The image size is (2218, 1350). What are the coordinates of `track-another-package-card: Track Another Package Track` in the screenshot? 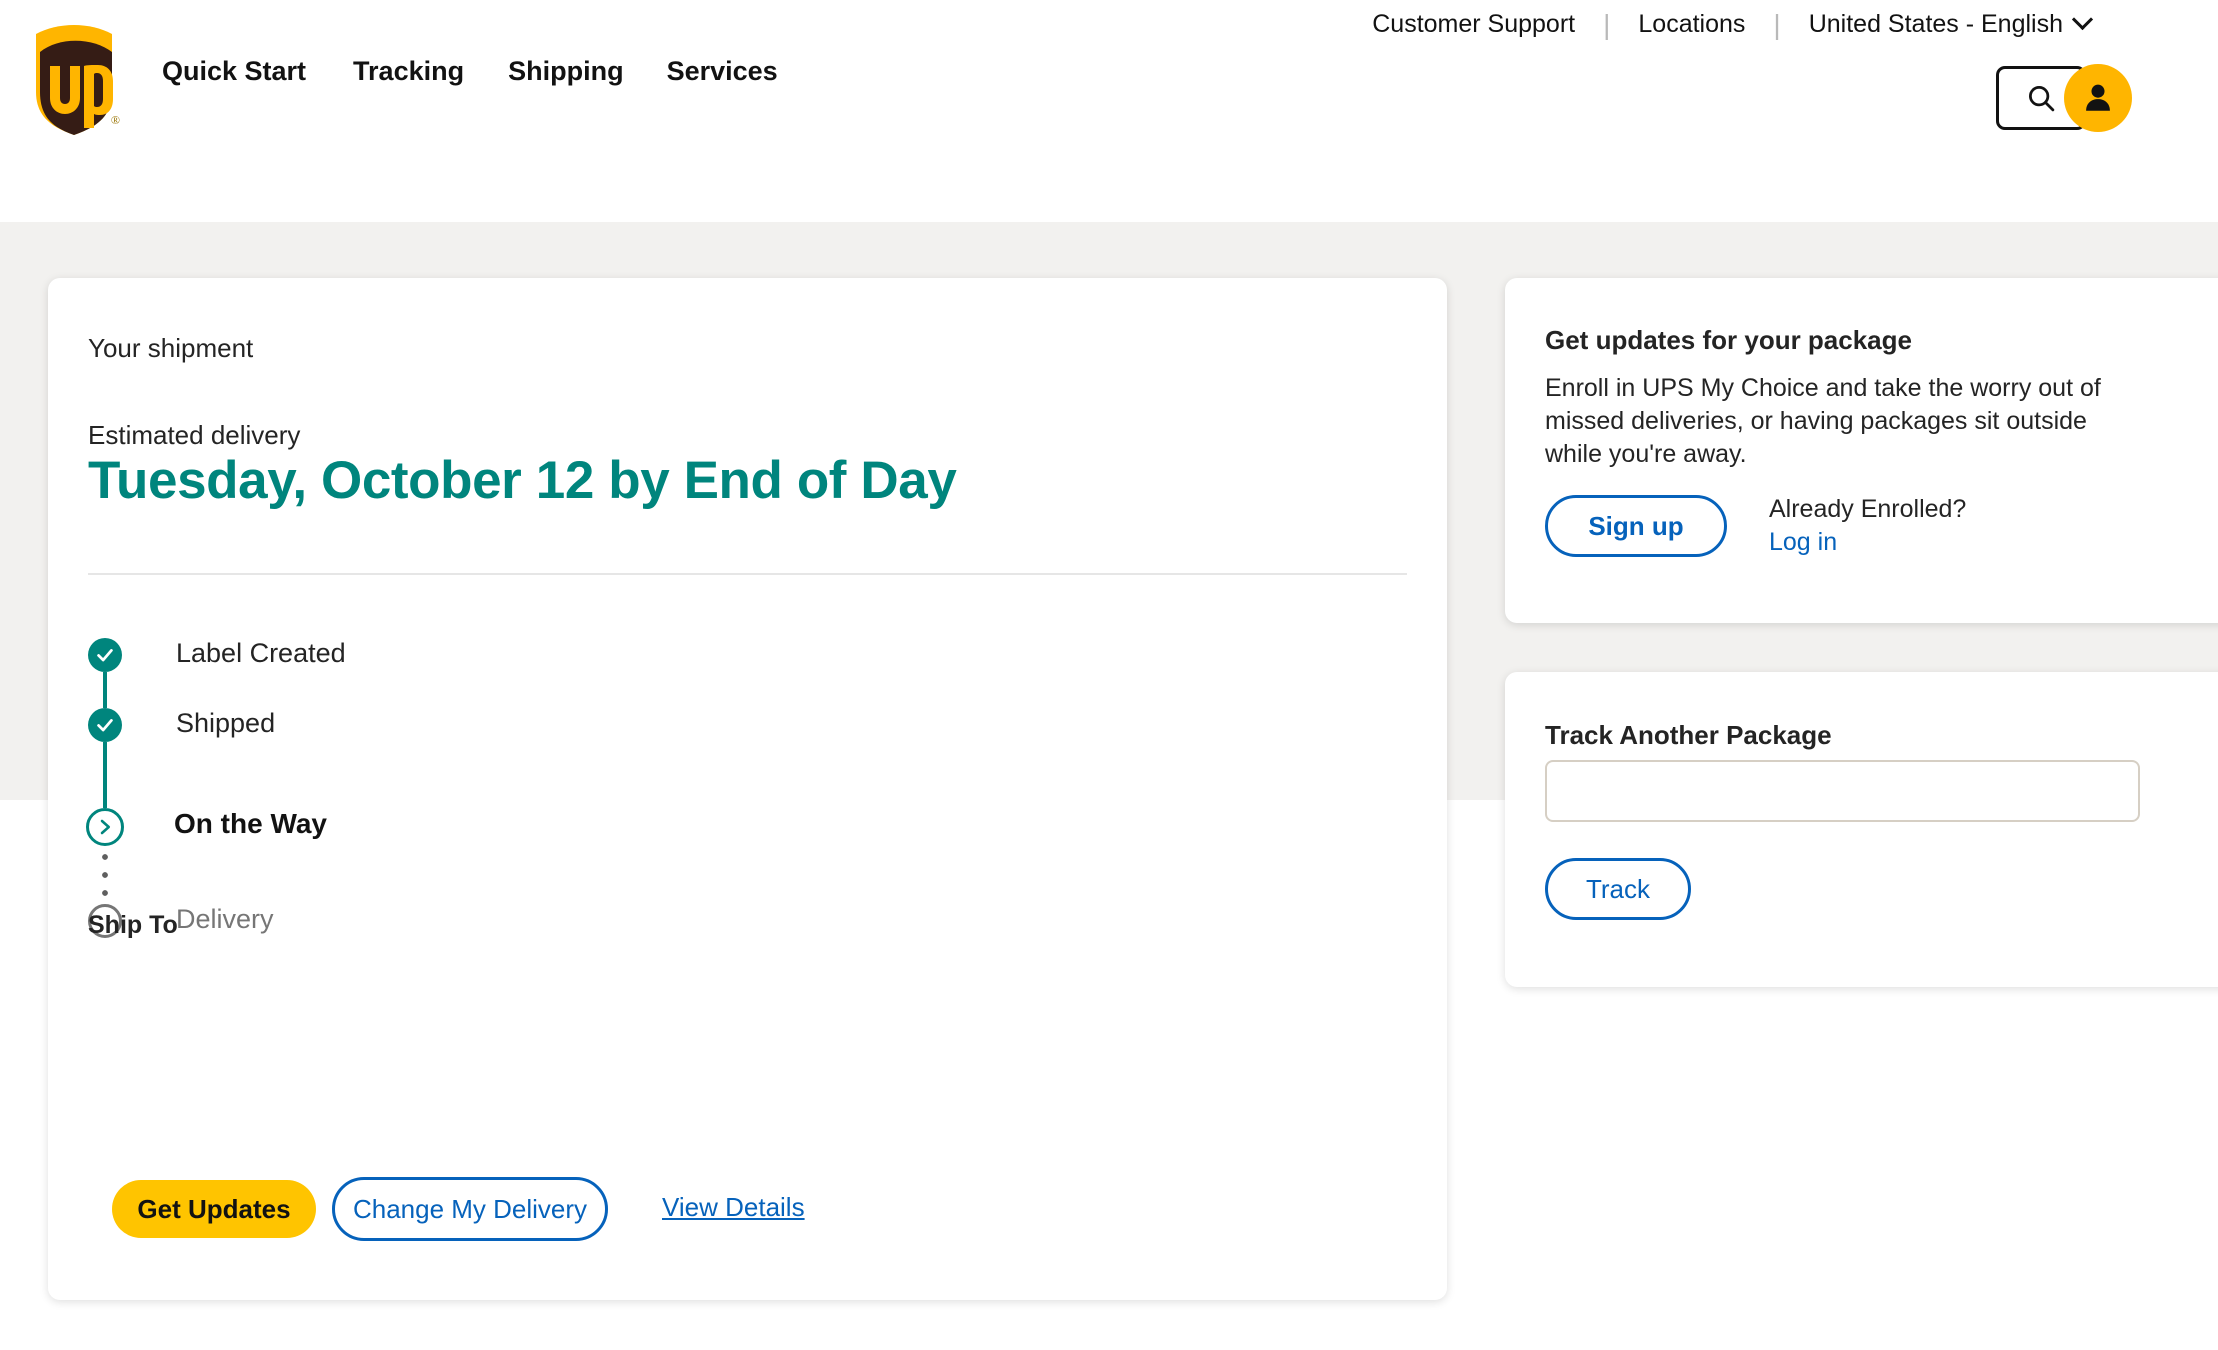 It's located at (1861, 829).